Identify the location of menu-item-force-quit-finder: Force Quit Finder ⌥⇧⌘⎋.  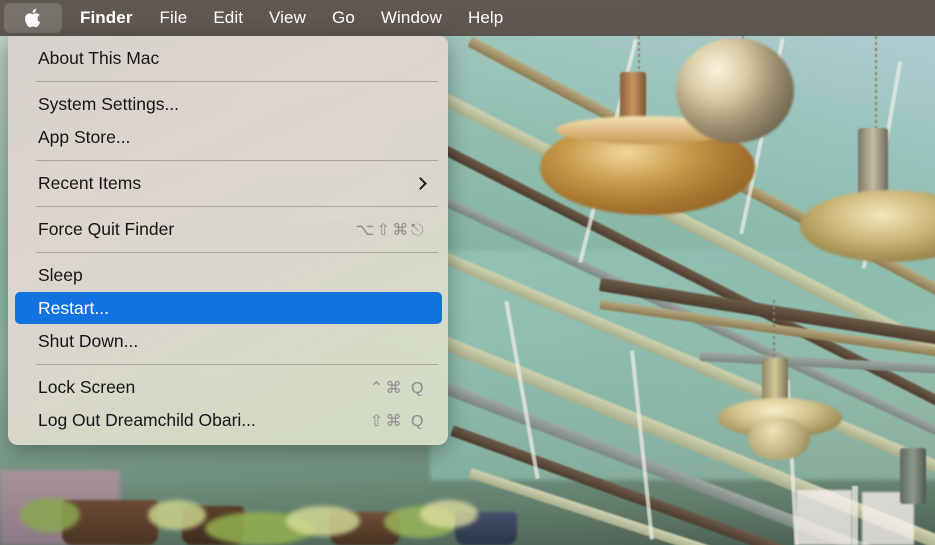
(228, 229).